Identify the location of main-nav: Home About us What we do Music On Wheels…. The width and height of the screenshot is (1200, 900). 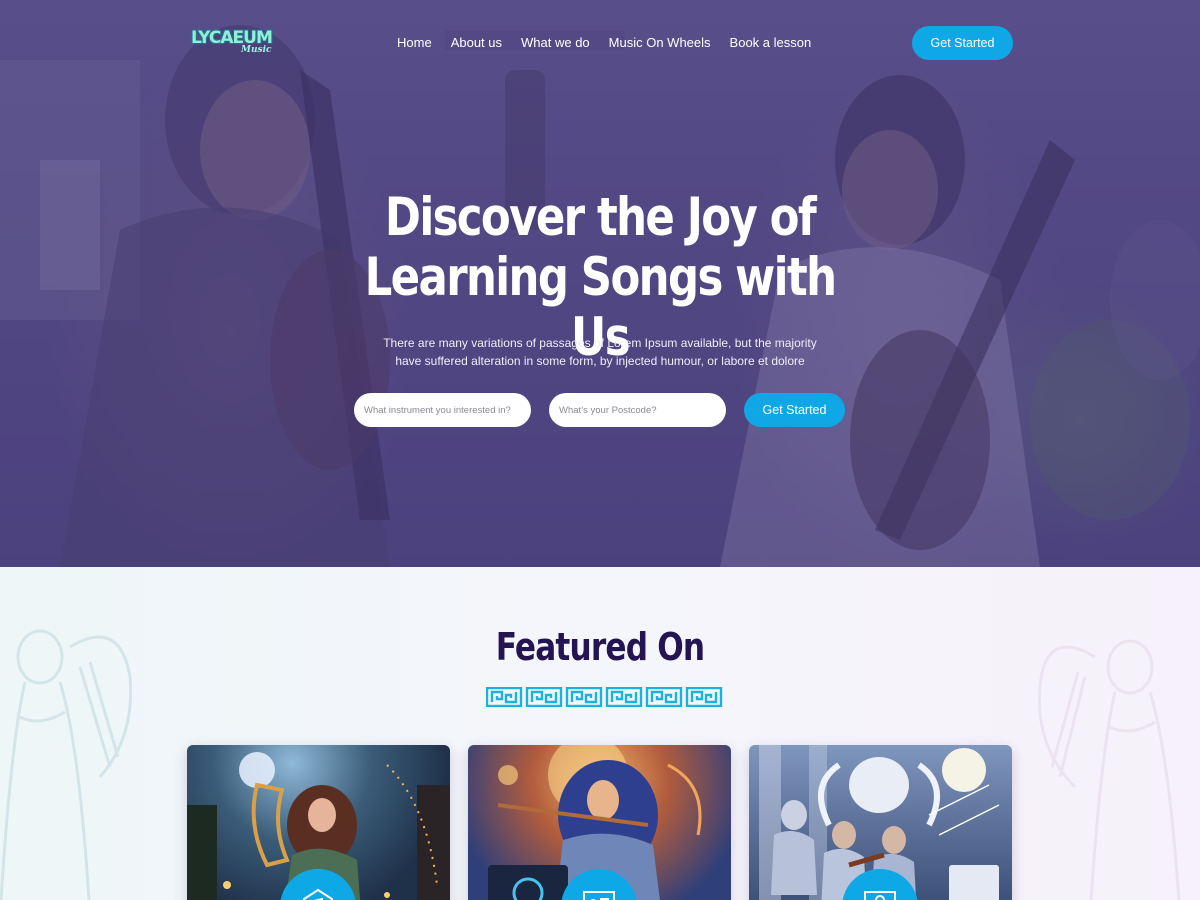
(604, 42).